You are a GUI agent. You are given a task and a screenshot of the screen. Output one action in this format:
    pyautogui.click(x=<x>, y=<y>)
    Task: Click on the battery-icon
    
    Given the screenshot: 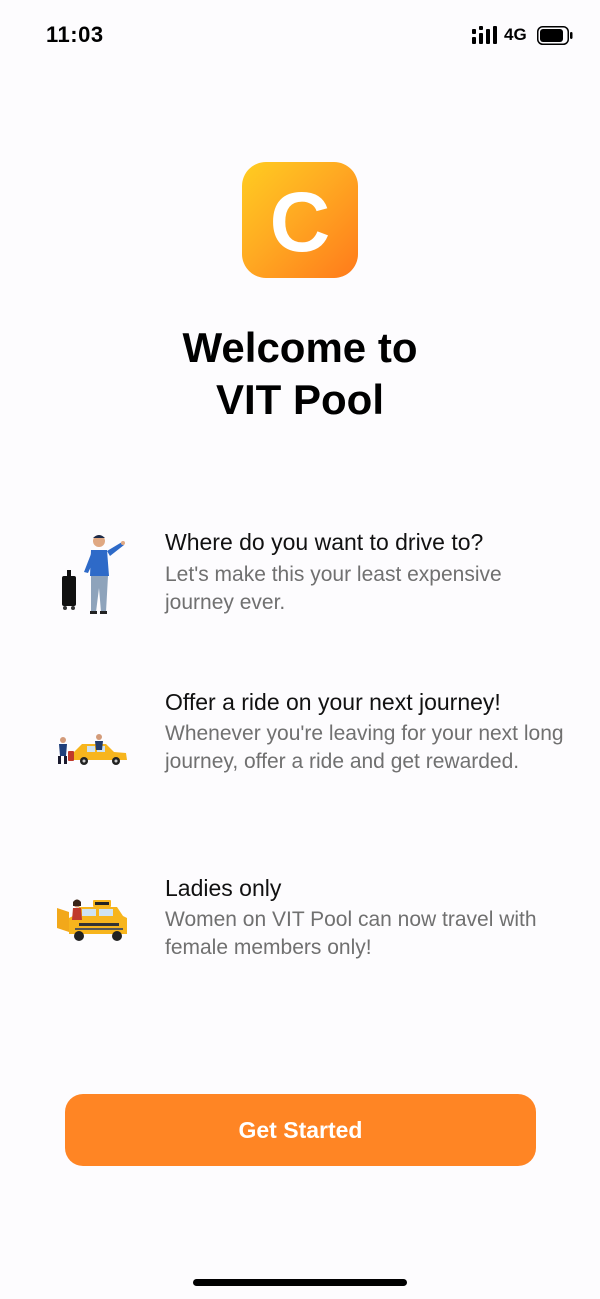 What is the action you would take?
    pyautogui.click(x=555, y=35)
    